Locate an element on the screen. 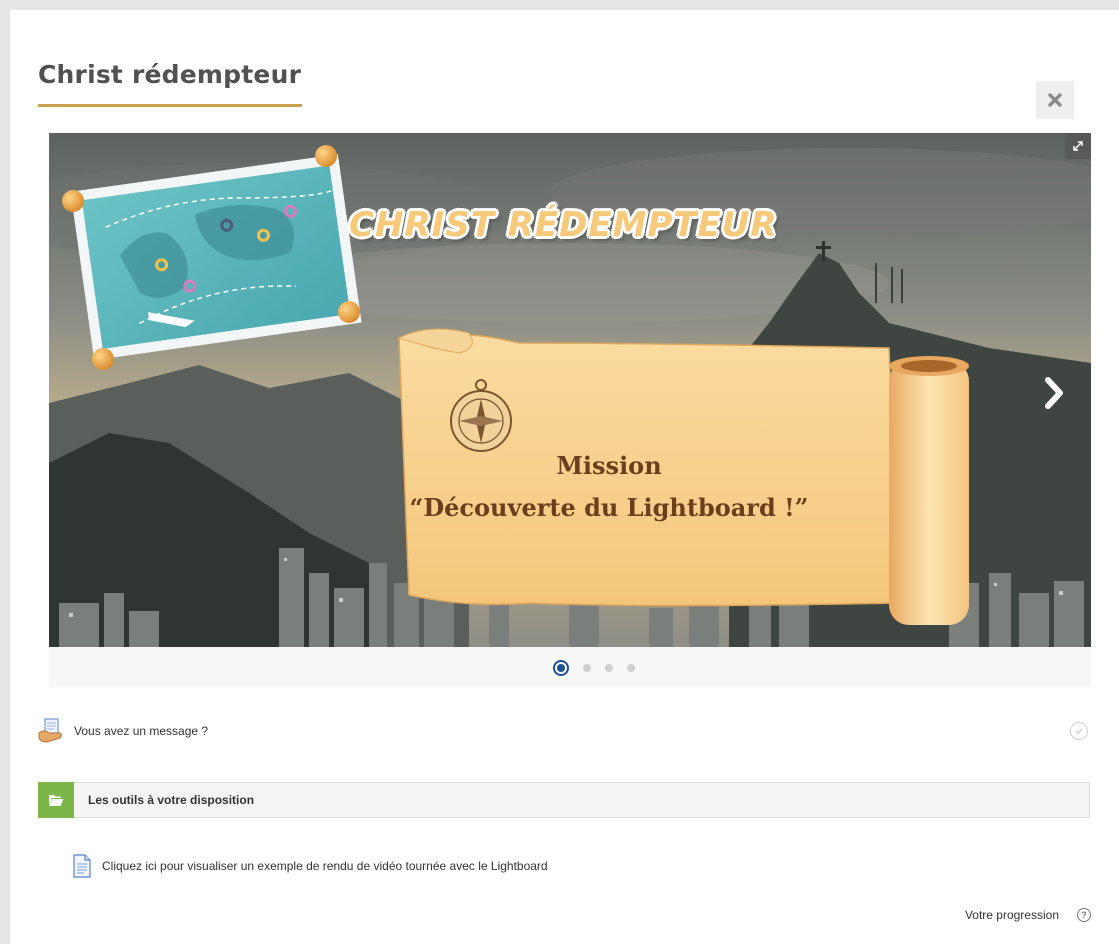 The image size is (1119, 944). page-title: Christ rédempteur is located at coordinates (170, 74).